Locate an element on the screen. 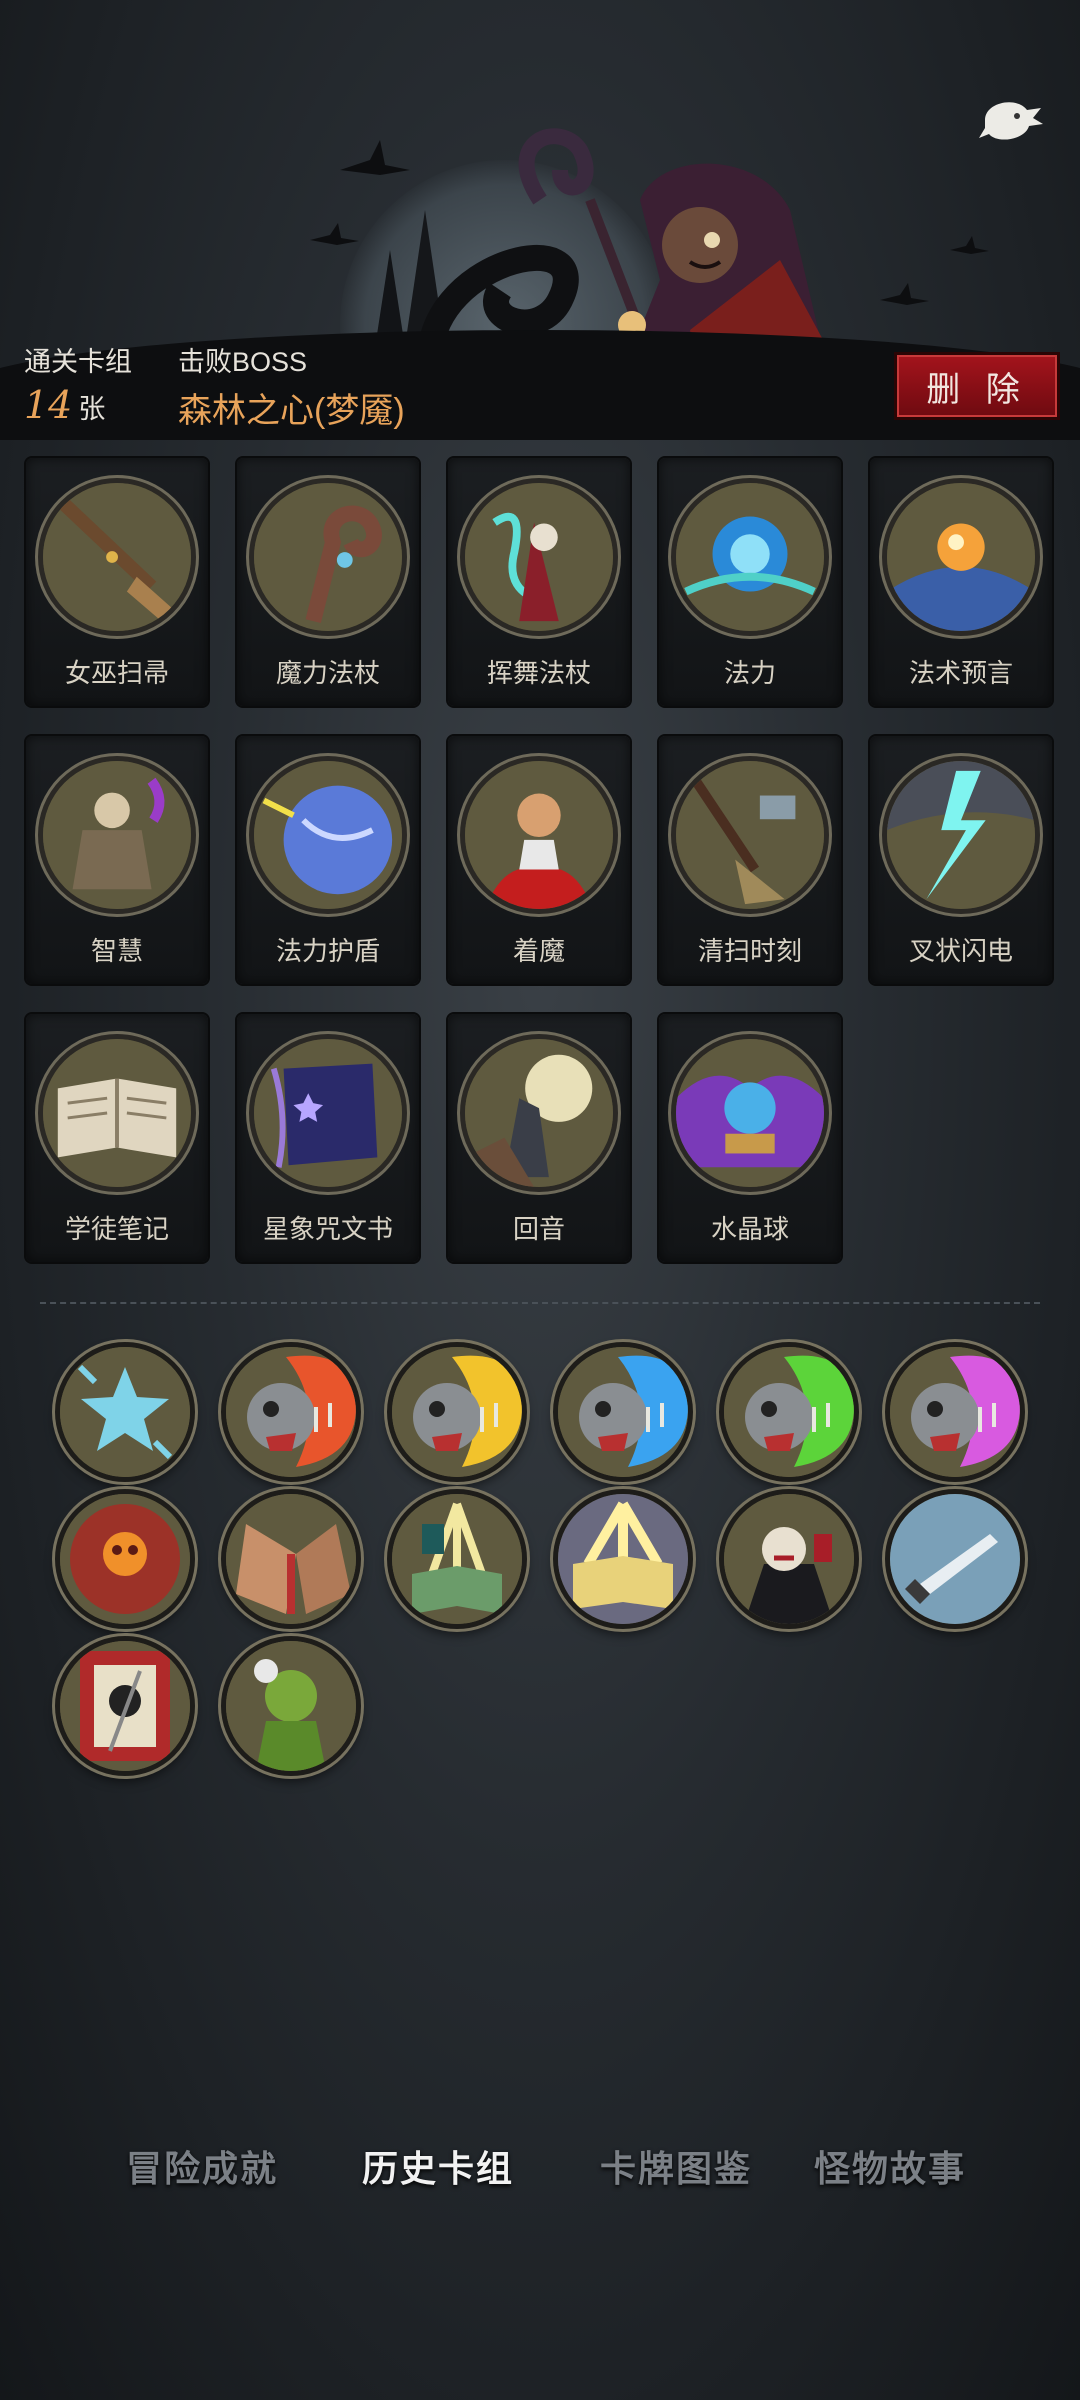 The height and width of the screenshot is (2400, 1080). possessed-icon is located at coordinates (539, 835).